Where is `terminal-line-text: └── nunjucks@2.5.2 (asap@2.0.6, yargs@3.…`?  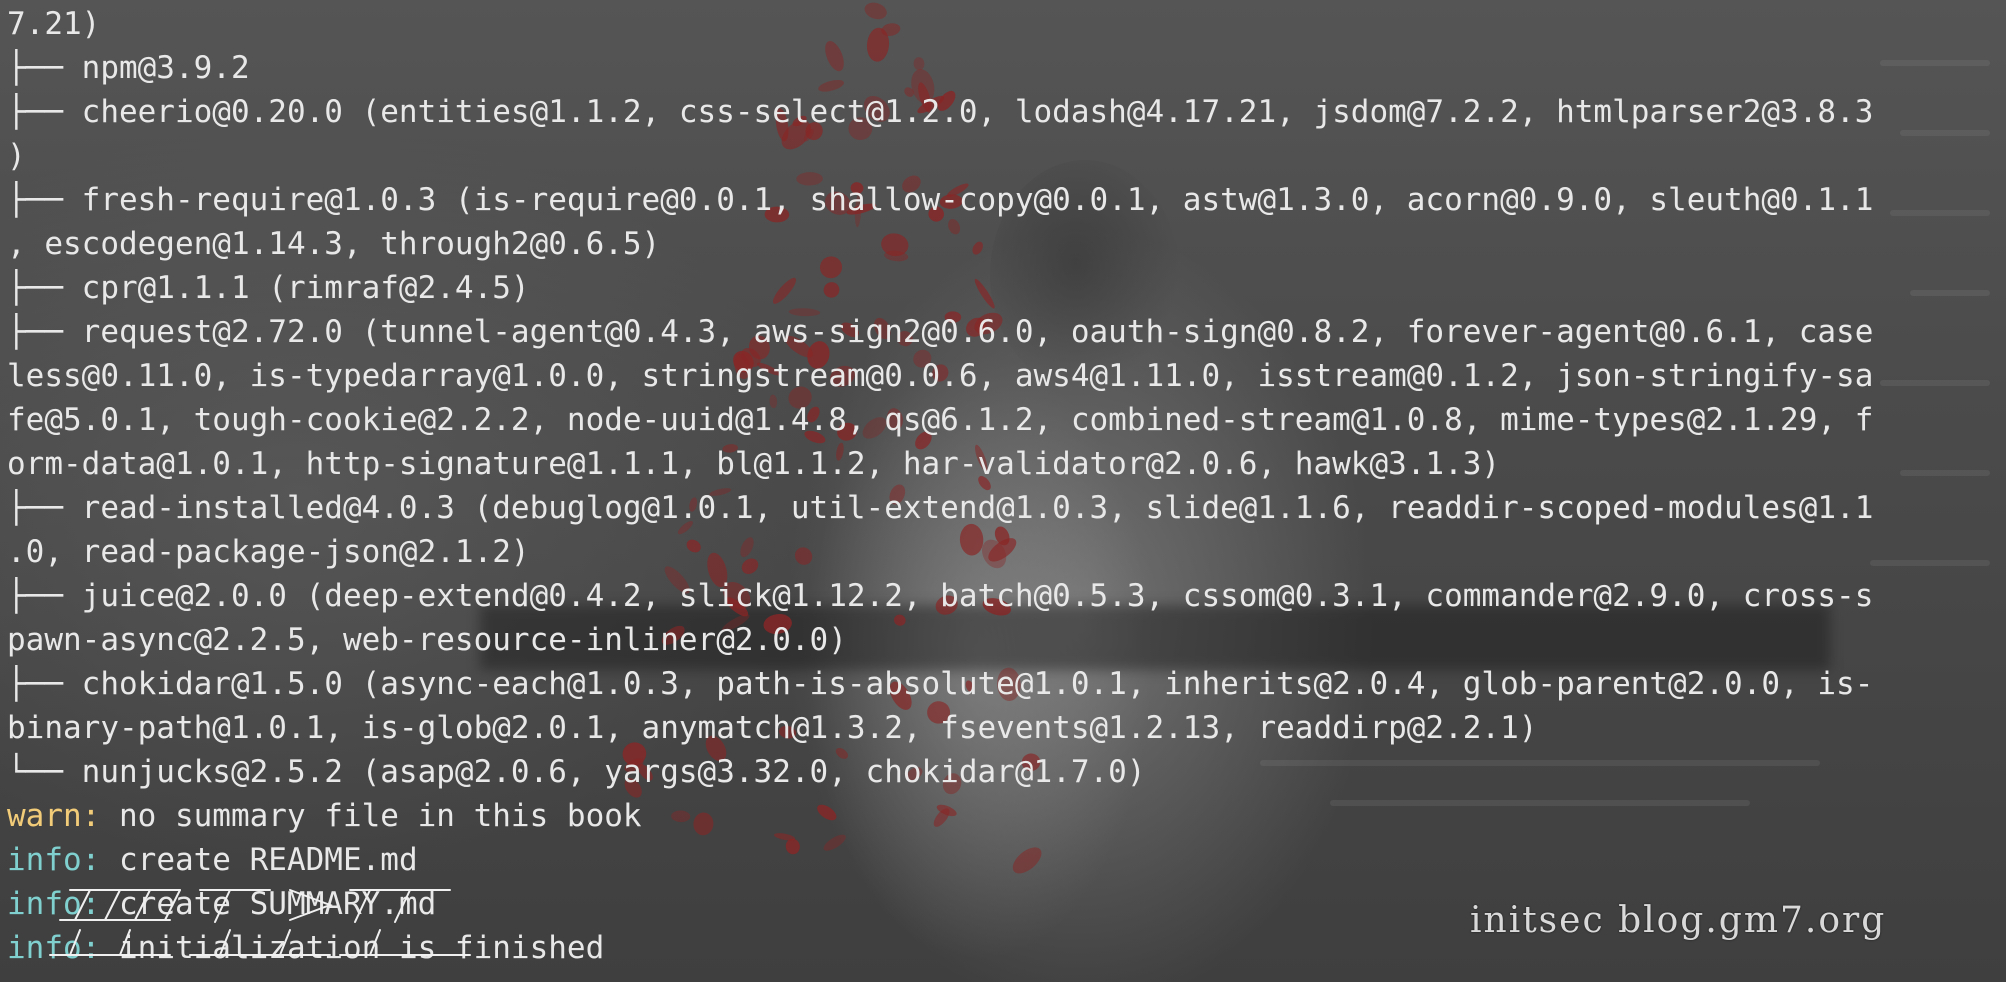 terminal-line-text: └── nunjucks@2.5.2 (asap@2.0.6, yargs@3.… is located at coordinates (576, 772).